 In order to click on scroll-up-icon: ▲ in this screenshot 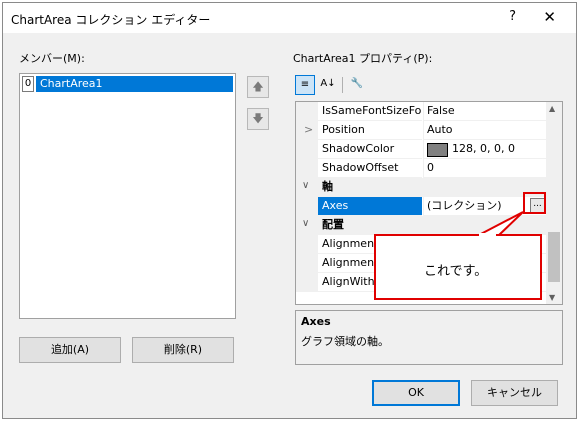, I will do `click(552, 108)`.